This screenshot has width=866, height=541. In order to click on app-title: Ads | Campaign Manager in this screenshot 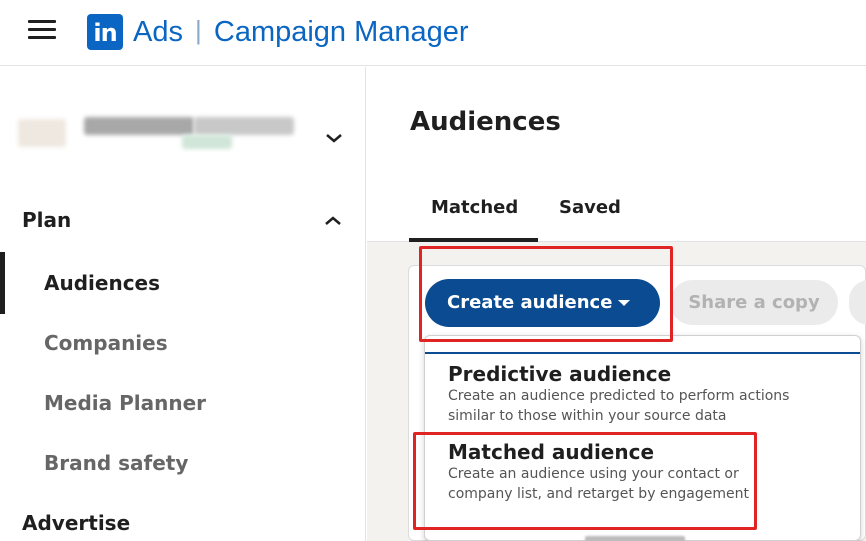, I will do `click(301, 32)`.